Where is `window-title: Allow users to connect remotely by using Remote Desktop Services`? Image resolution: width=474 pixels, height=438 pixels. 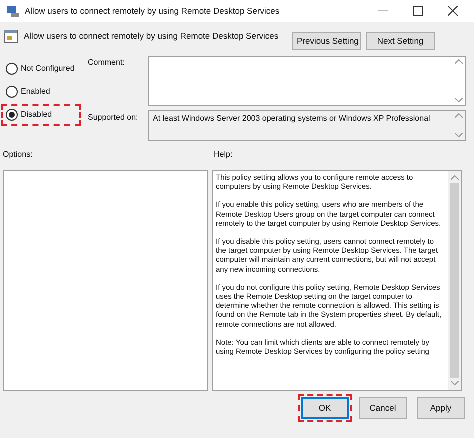 window-title: Allow users to connect remotely by using Remote Desktop Services is located at coordinates (153, 11).